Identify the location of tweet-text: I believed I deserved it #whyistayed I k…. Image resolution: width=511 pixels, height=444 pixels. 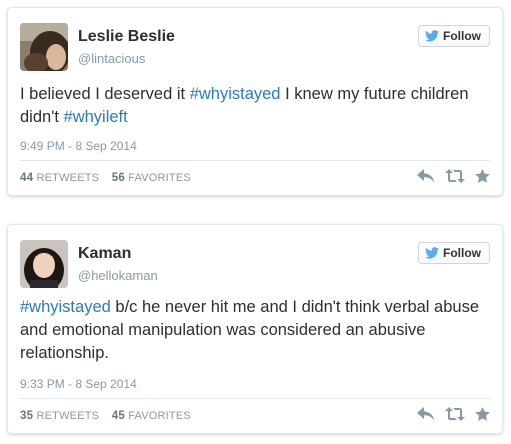
(253, 106).